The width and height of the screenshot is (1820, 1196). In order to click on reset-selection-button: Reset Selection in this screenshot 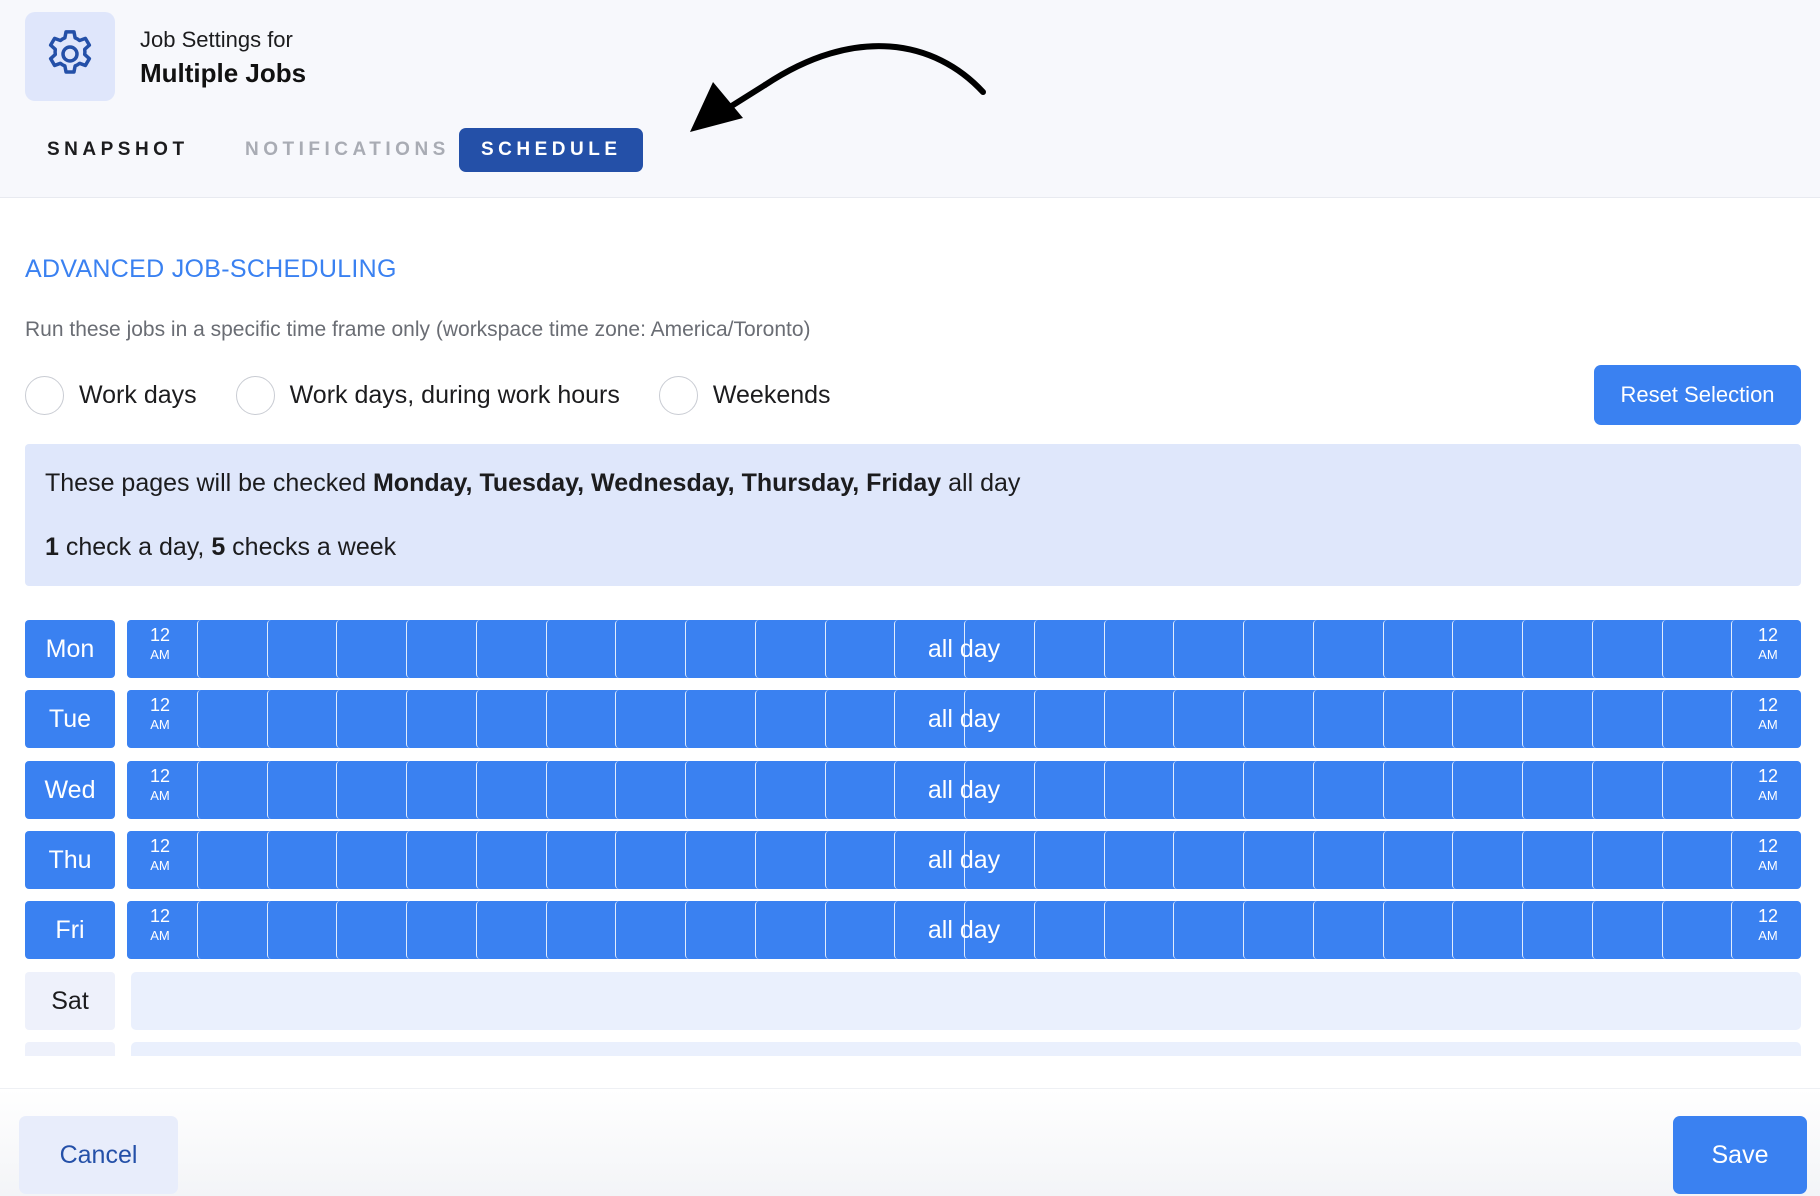, I will do `click(1697, 395)`.